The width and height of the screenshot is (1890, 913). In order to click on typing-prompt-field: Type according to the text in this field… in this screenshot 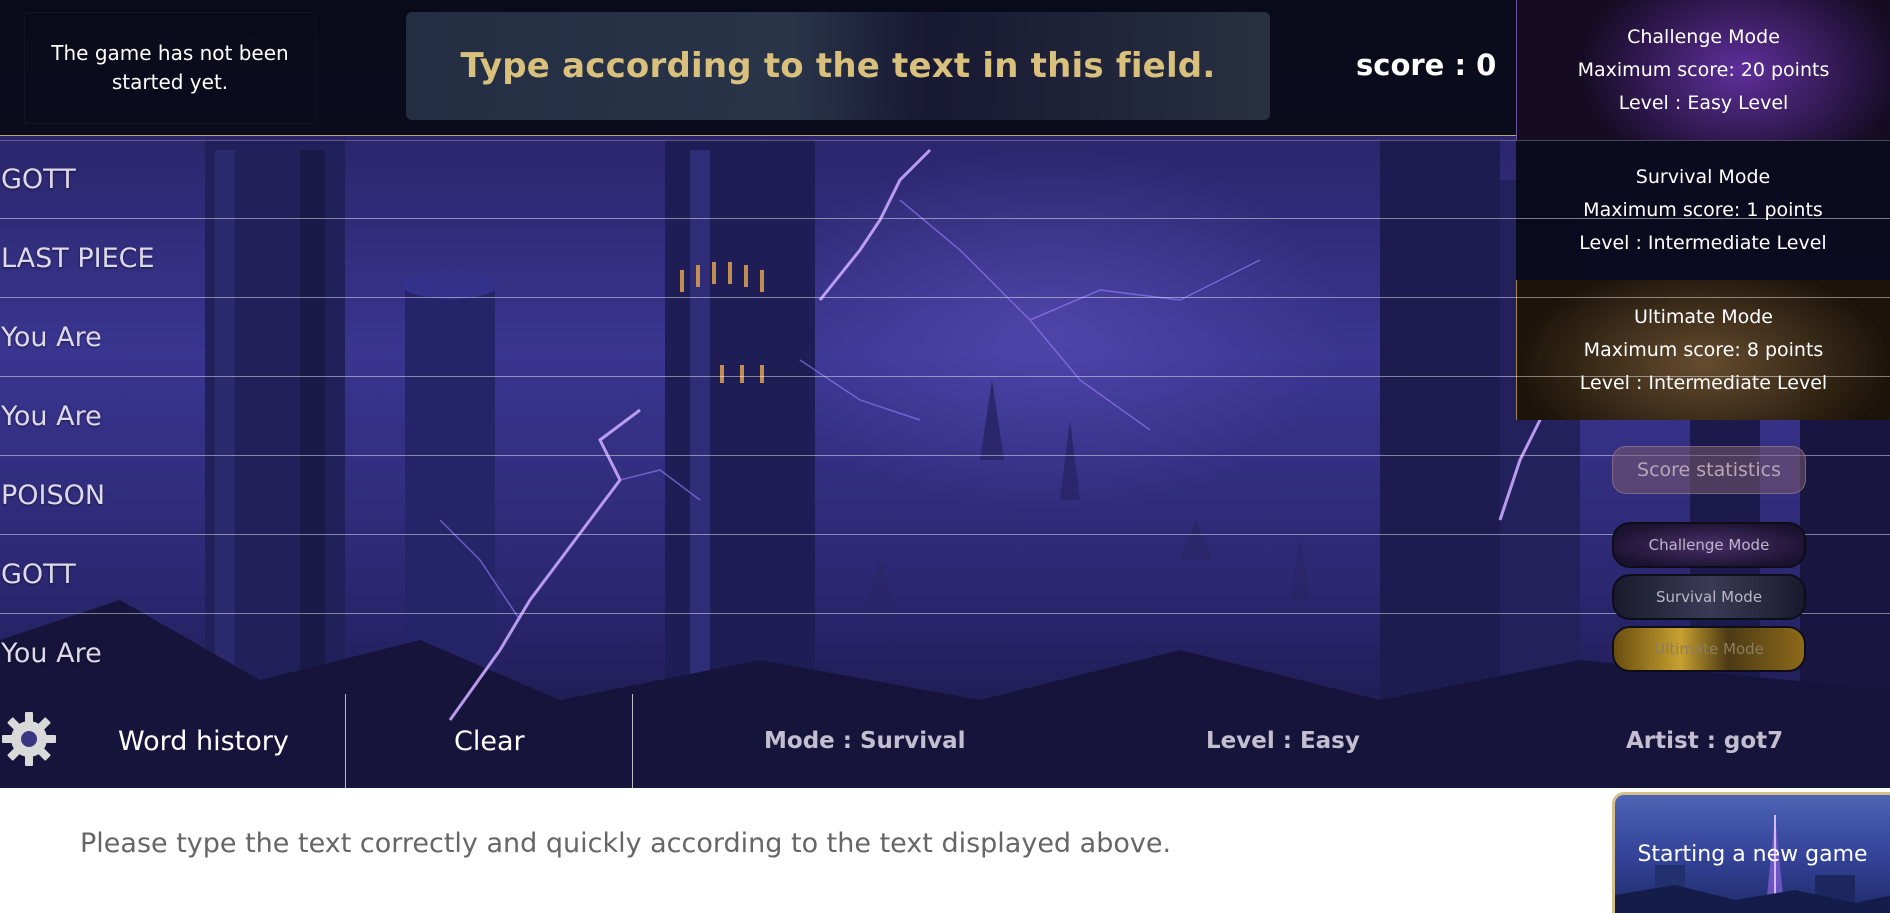, I will do `click(838, 66)`.